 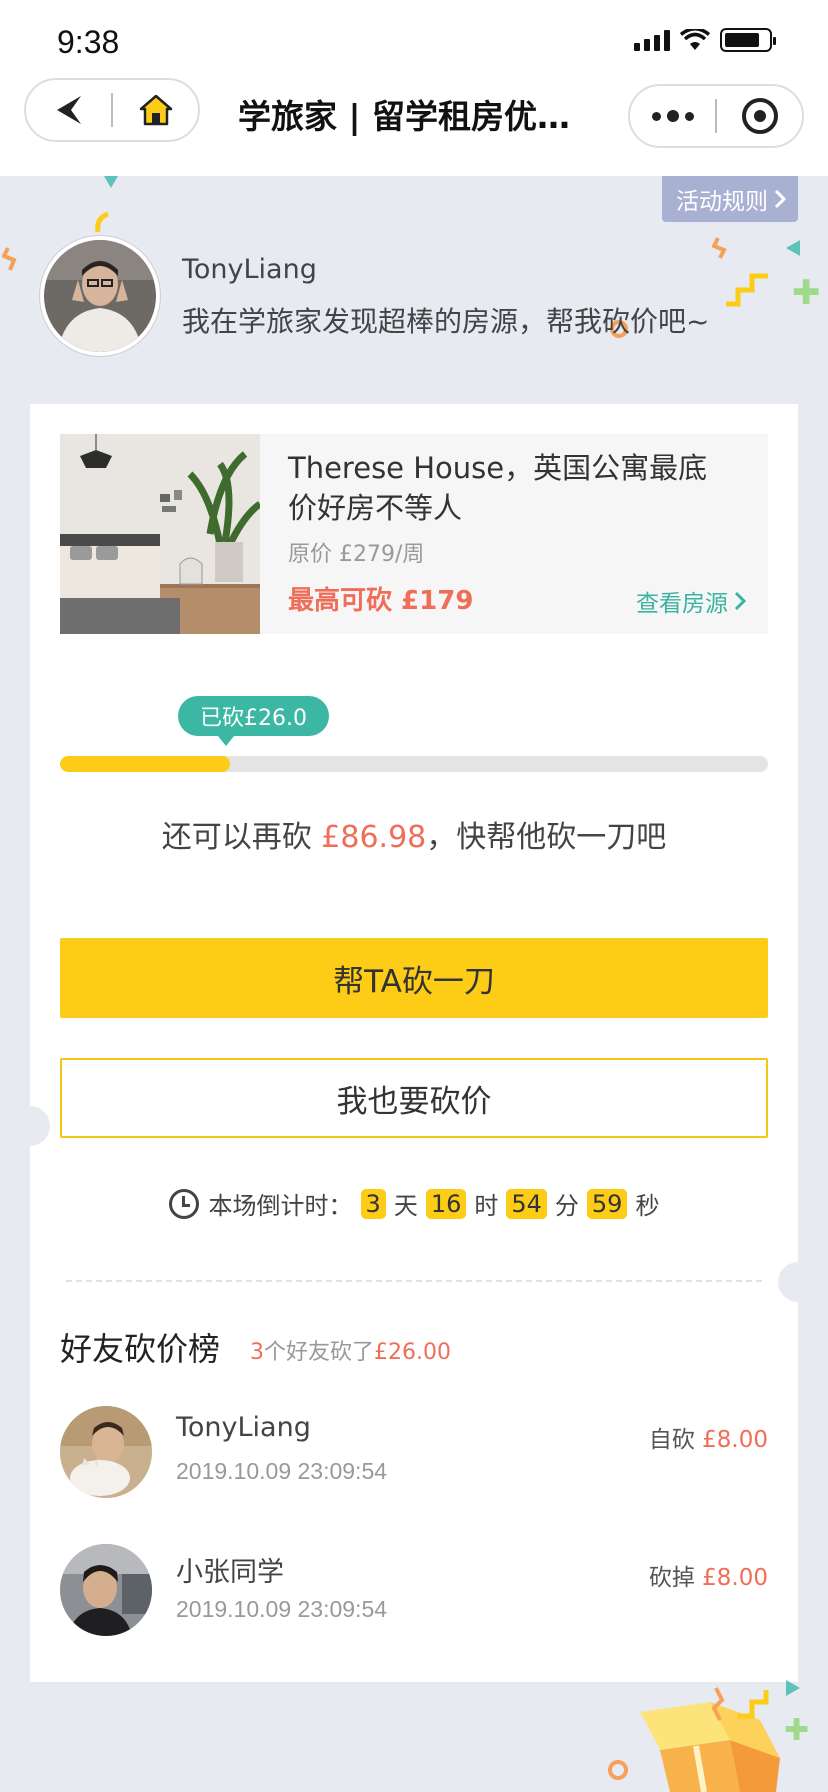 I want to click on back-arrow-icon, so click(x=68, y=110).